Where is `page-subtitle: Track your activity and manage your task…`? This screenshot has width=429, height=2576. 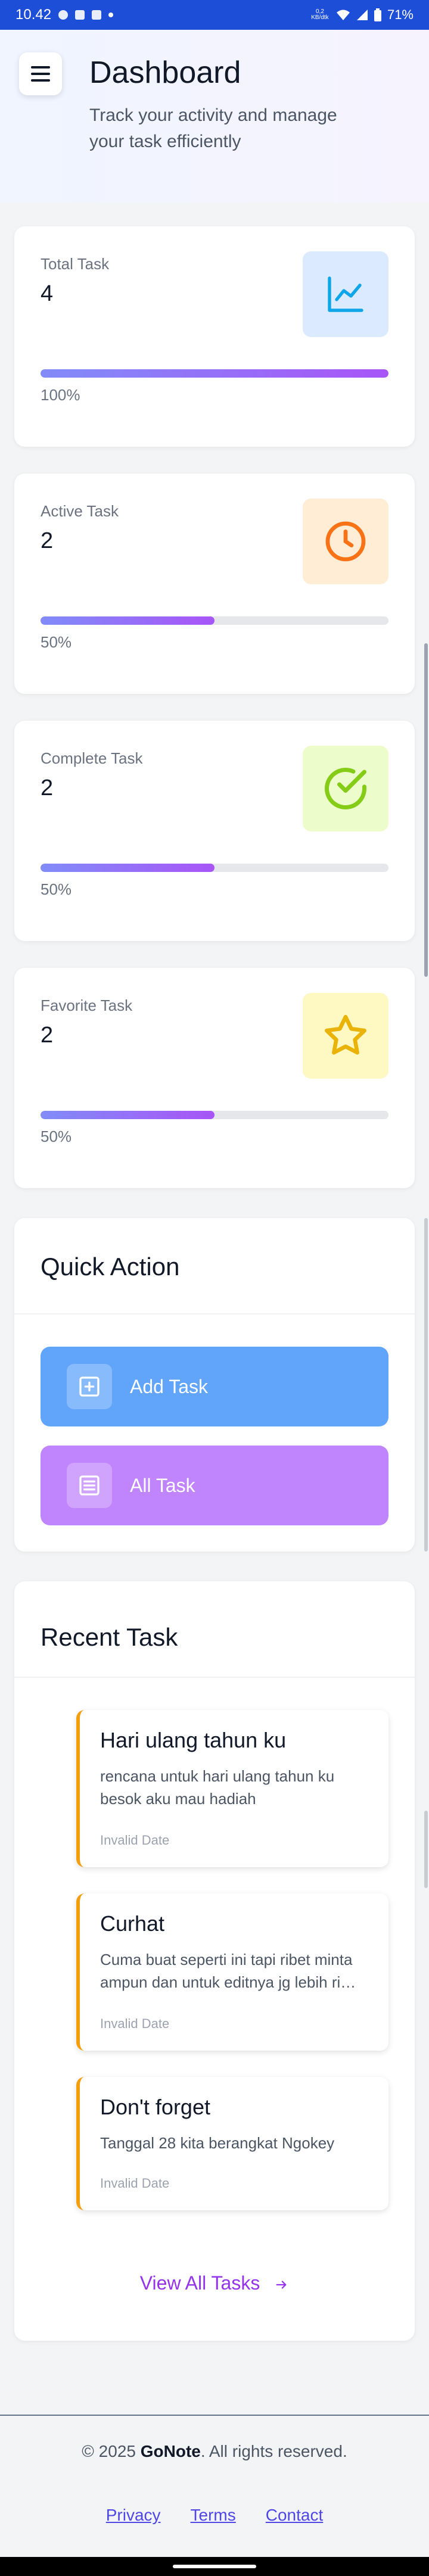 page-subtitle: Track your activity and manage your task… is located at coordinates (213, 128).